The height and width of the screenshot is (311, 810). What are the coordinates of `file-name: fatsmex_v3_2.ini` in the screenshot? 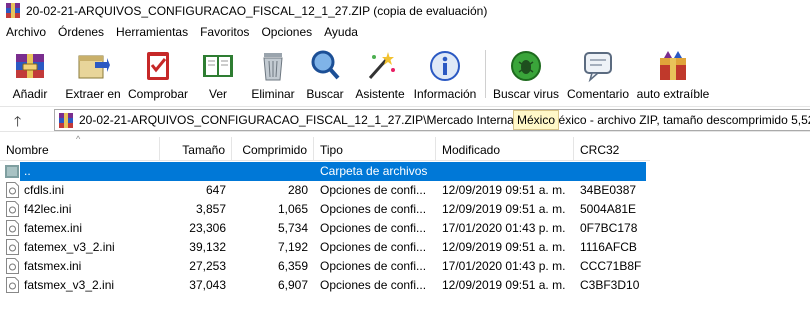 It's located at (69, 285).